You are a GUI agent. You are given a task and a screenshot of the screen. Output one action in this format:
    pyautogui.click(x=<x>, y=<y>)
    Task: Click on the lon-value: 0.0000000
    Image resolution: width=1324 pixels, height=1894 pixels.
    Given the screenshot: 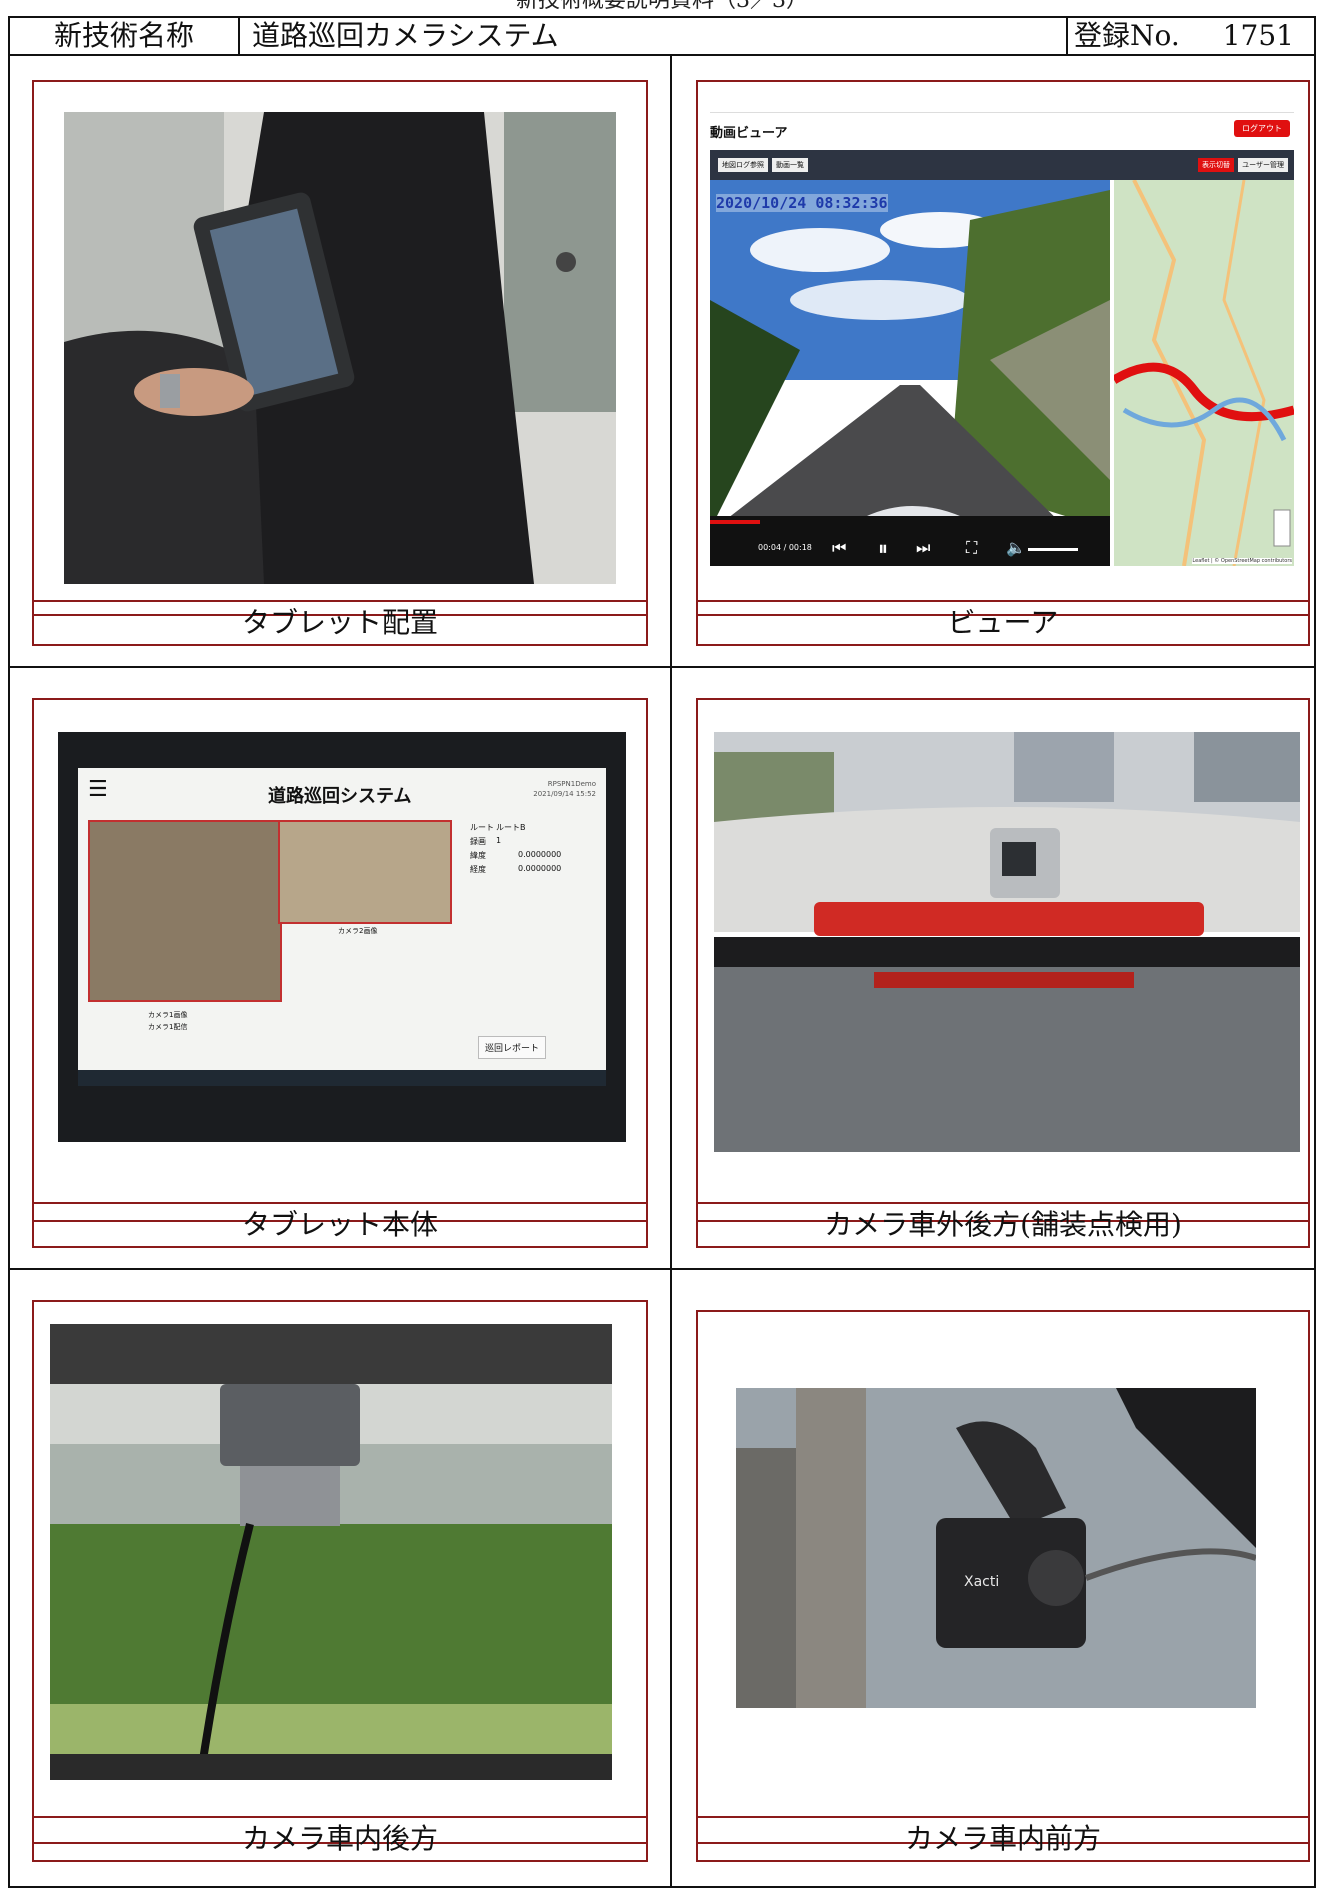 What is the action you would take?
    pyautogui.click(x=540, y=868)
    